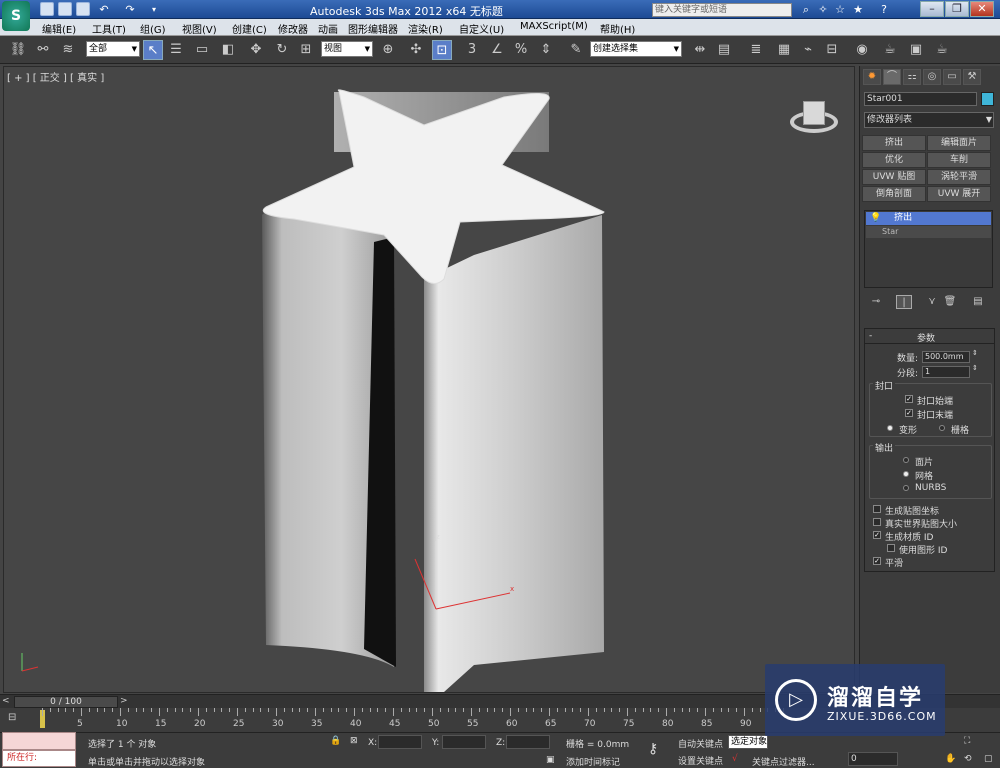 Image resolution: width=1000 pixels, height=768 pixels. Describe the element at coordinates (978, 302) in the screenshot. I see `configure-sets-icon: ▤` at that location.